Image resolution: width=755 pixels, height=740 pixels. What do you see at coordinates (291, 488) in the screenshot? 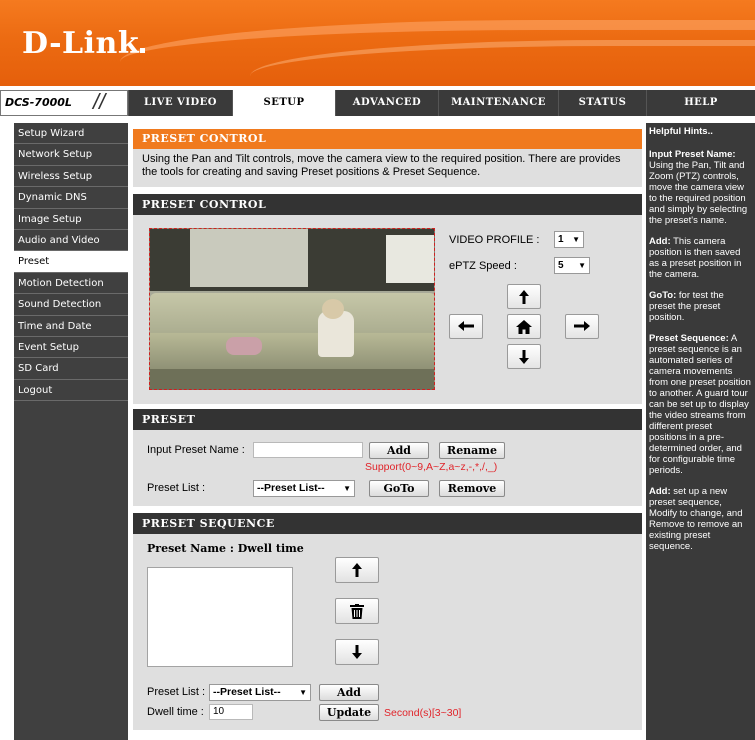
I see `preset-list-value: --Preset List--` at bounding box center [291, 488].